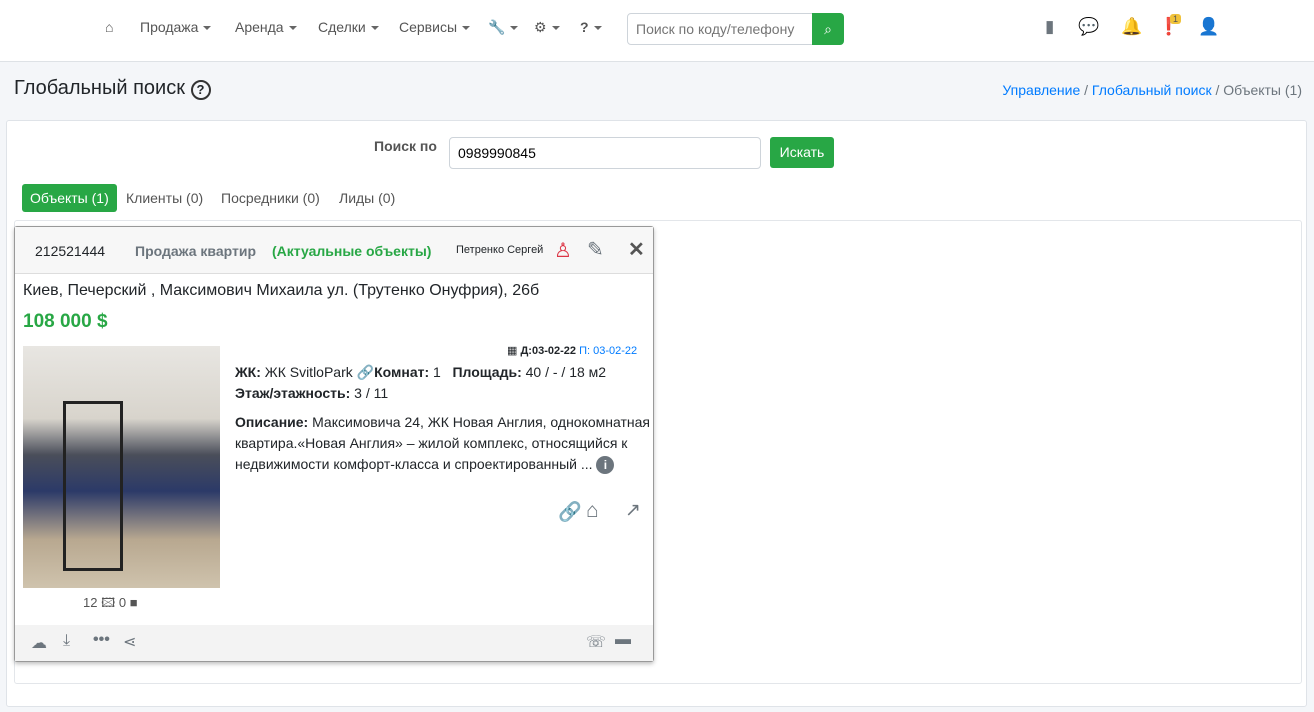  Describe the element at coordinates (1176, 19) in the screenshot. I see `alert-badge: 1` at that location.